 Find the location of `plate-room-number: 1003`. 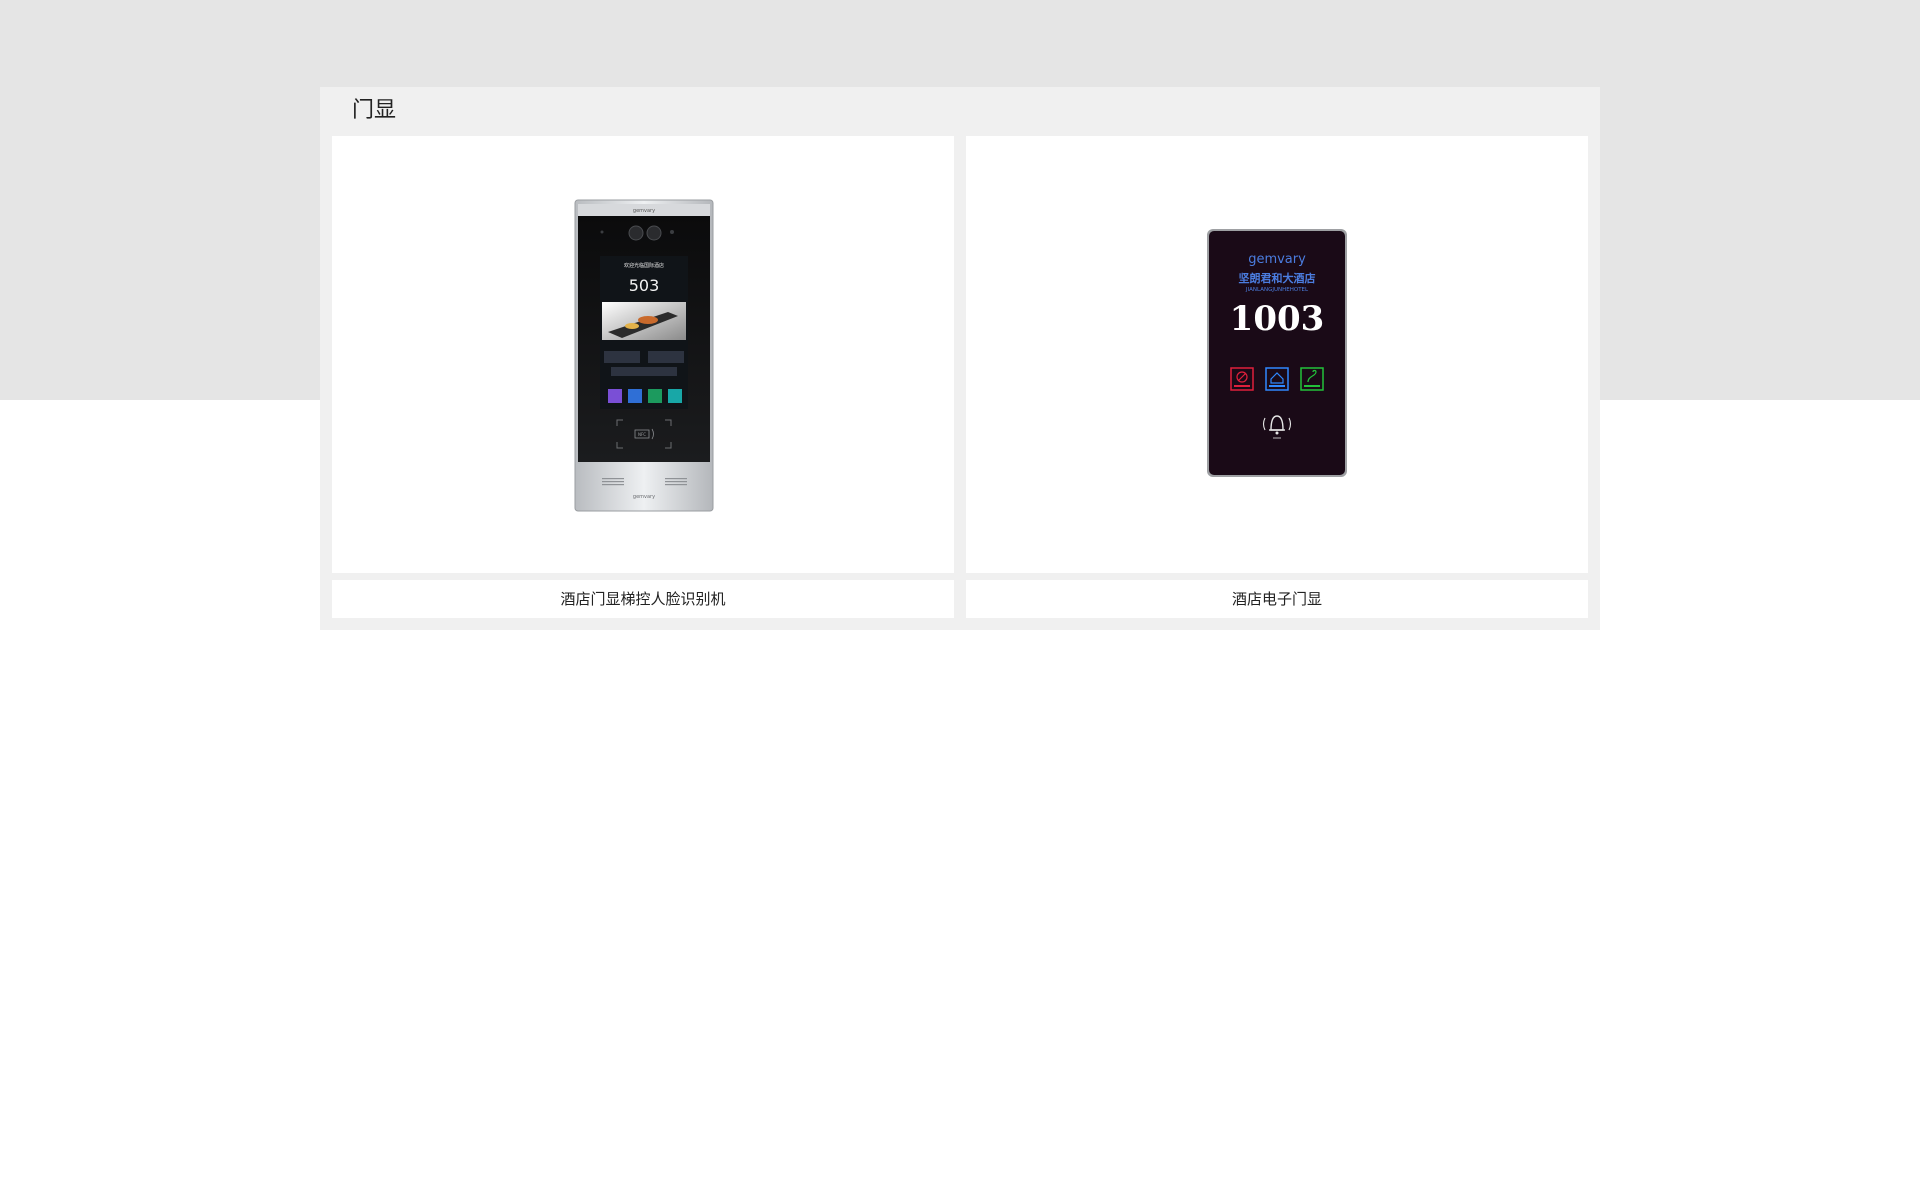

plate-room-number: 1003 is located at coordinates (1277, 319).